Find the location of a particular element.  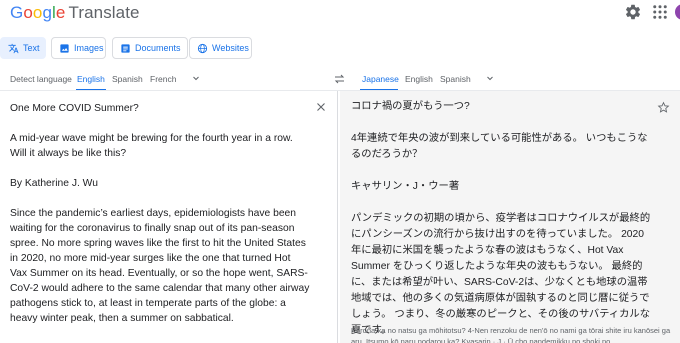

lang-french-source: French is located at coordinates (163, 79).